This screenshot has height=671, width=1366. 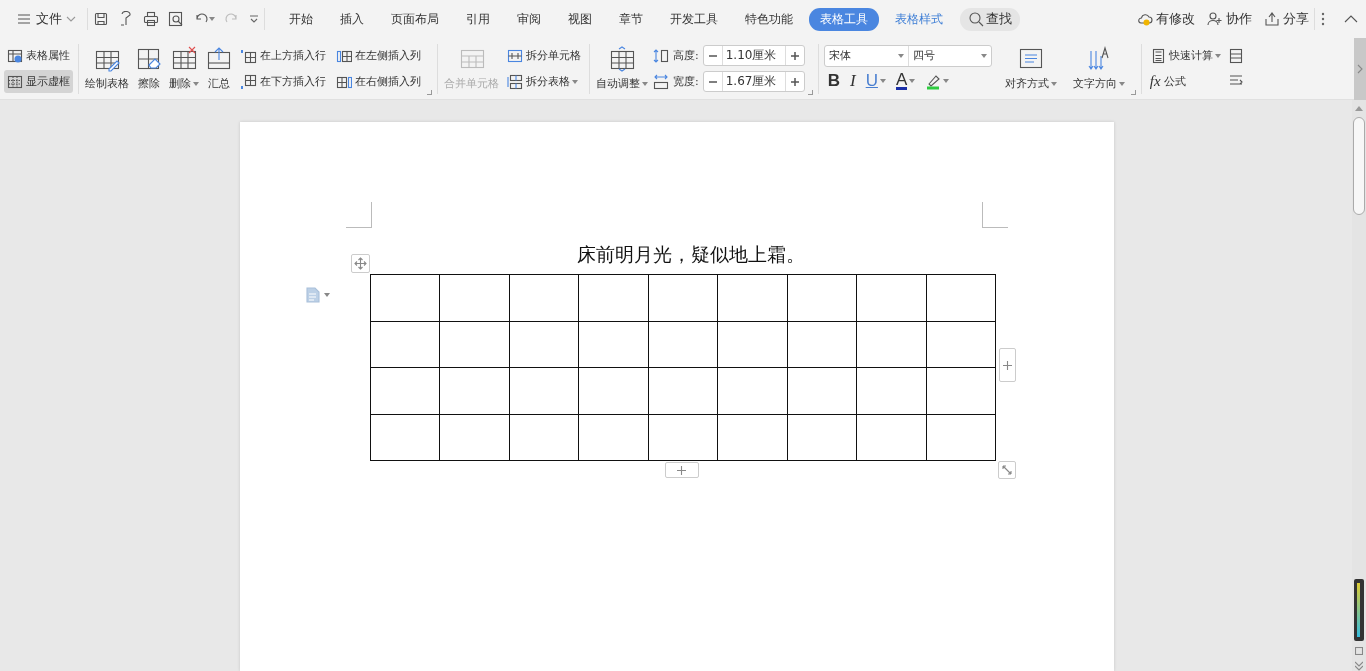 I want to click on draw-button: 绘制表格, so click(x=107, y=68).